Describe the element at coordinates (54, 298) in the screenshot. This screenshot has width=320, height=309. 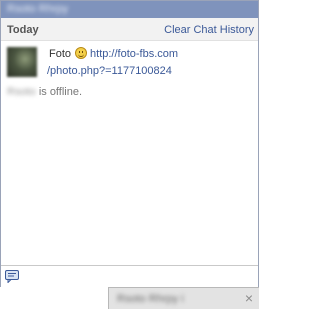
I see `dock-empty-area` at that location.